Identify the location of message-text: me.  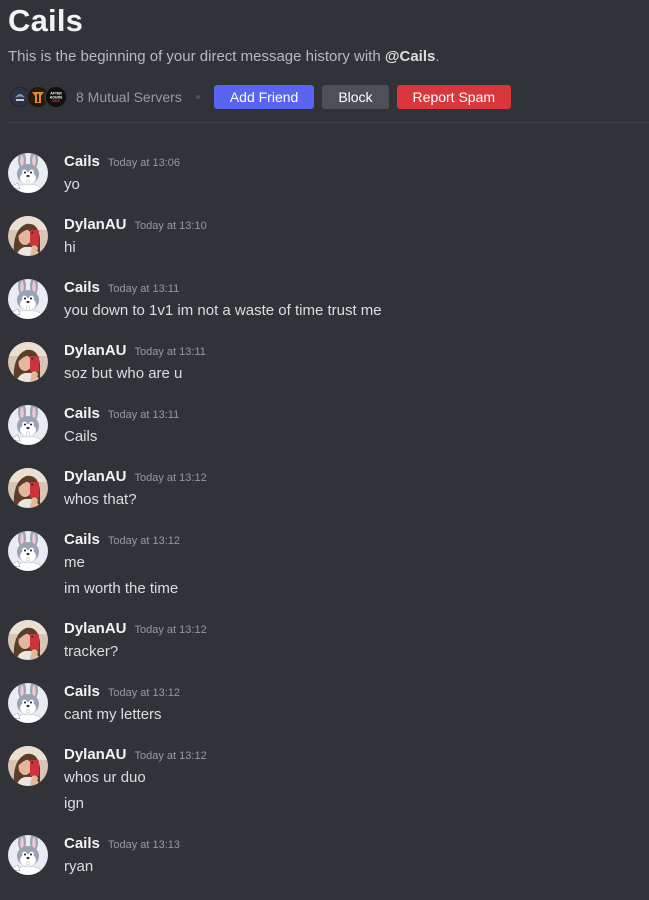
(74, 562).